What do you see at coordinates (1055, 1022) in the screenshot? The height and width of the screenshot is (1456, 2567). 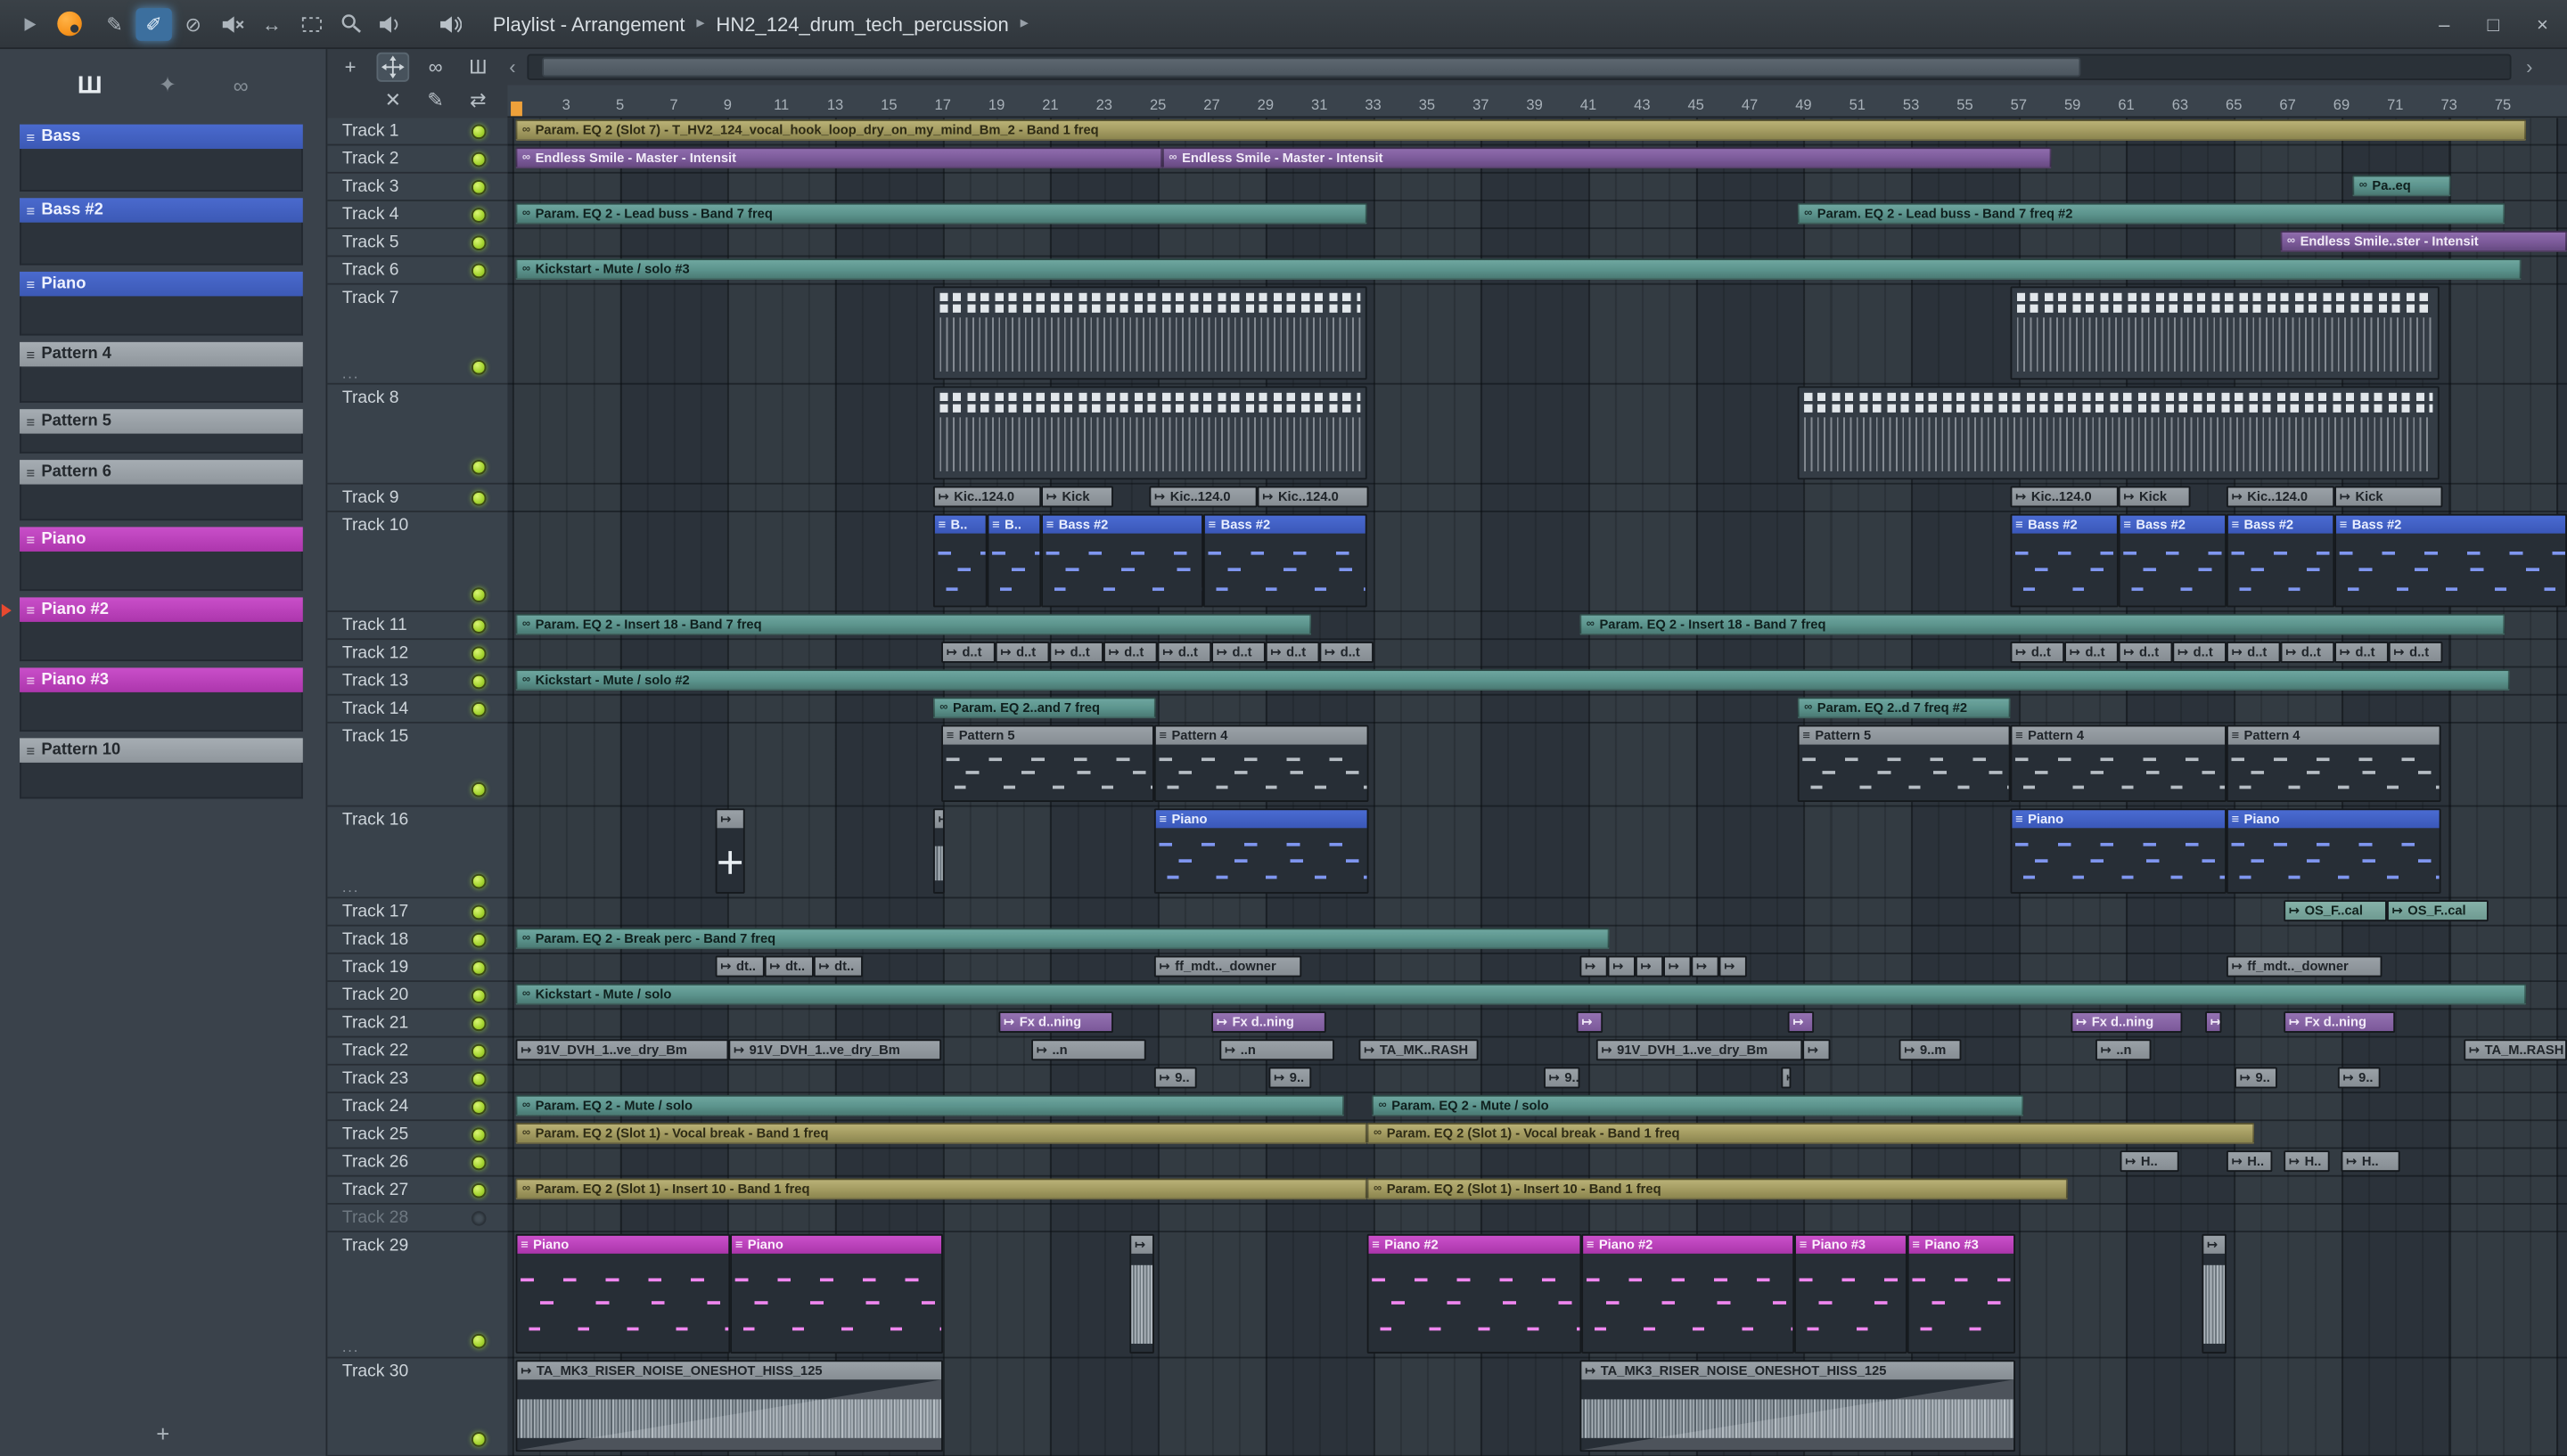 I see `audio-clip: ↦ Fx d..ning` at bounding box center [1055, 1022].